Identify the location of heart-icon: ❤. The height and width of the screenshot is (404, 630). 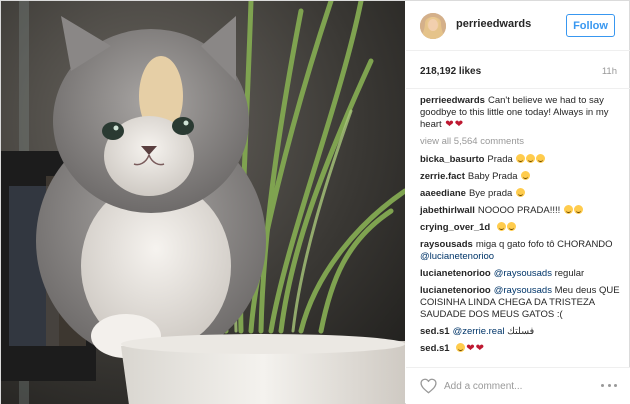
(459, 124).